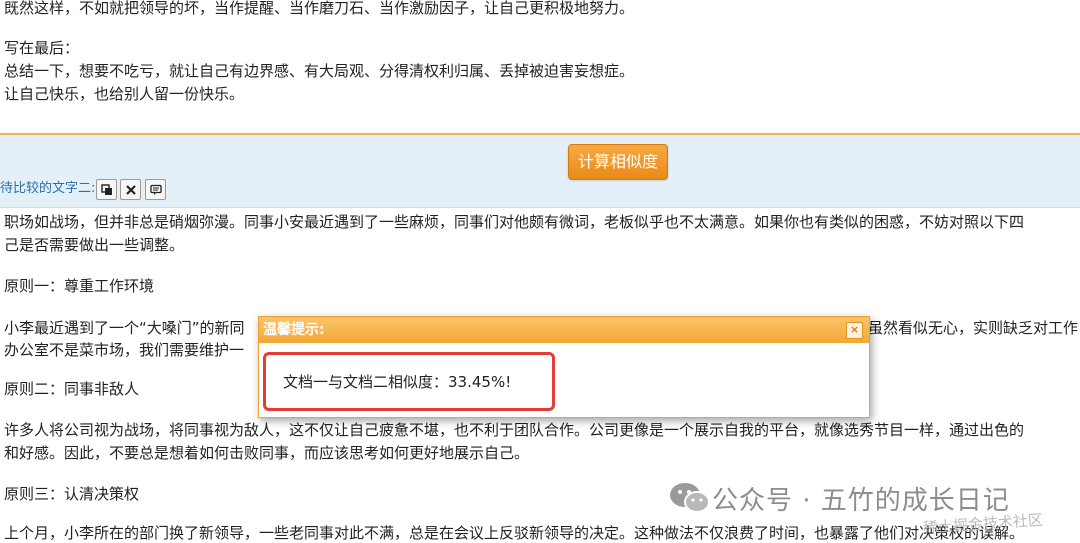 The height and width of the screenshot is (543, 1080). I want to click on highlight-annotation, so click(409, 381).